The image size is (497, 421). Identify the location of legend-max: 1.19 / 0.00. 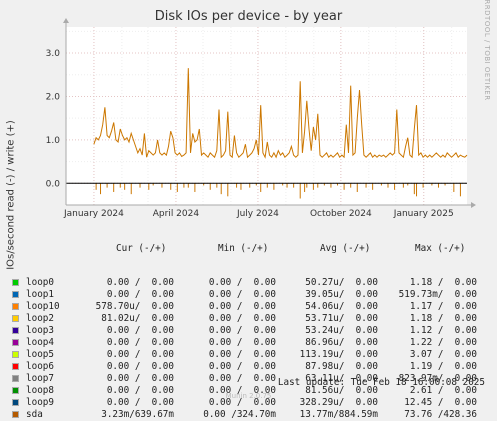
(443, 366).